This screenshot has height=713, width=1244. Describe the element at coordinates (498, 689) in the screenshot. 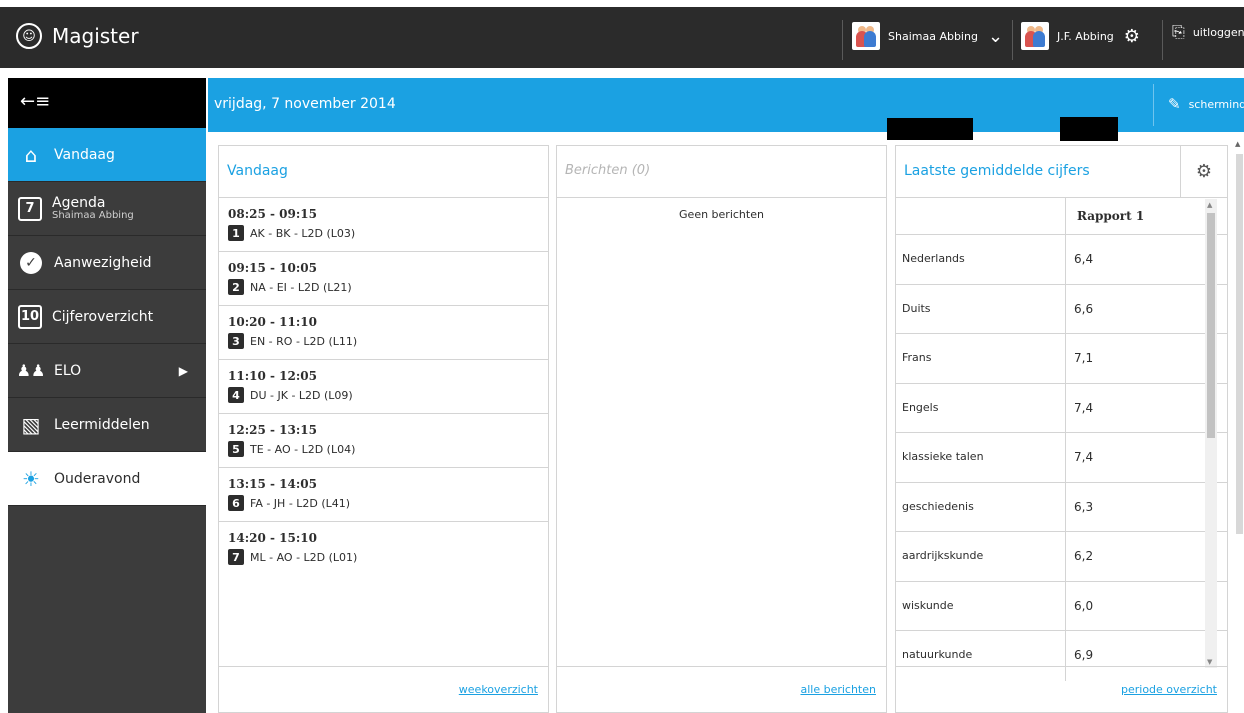

I see `week-overview-link: weekoverzicht` at that location.